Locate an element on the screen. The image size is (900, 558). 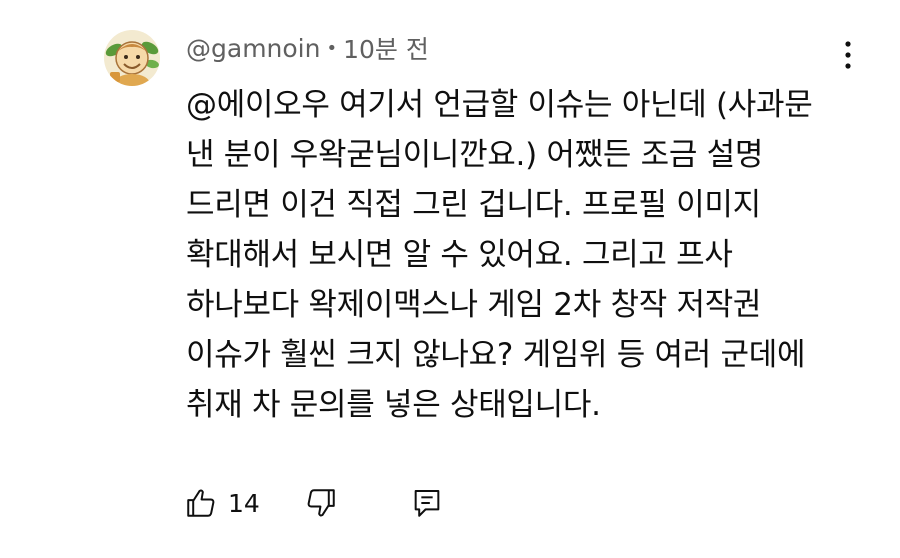
more-options-button is located at coordinates (848, 55).